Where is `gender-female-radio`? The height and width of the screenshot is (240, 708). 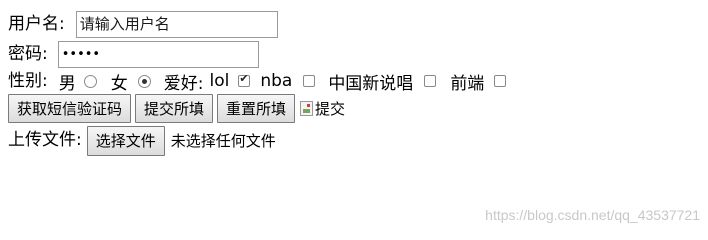 gender-female-radio is located at coordinates (144, 81).